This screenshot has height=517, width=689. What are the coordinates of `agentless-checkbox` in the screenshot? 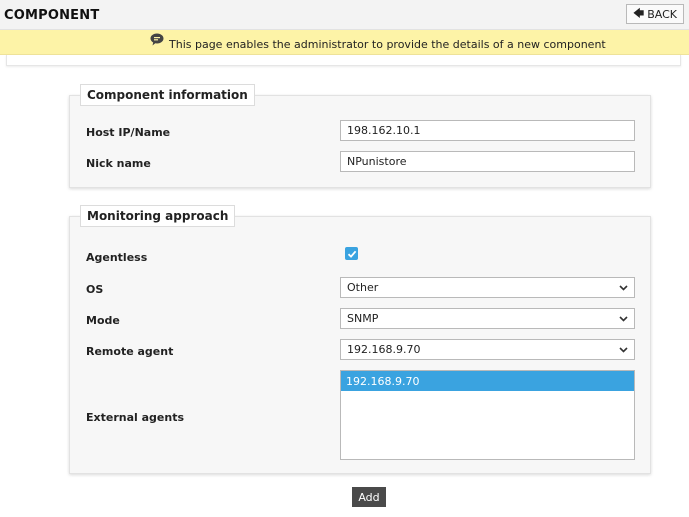 It's located at (351, 253).